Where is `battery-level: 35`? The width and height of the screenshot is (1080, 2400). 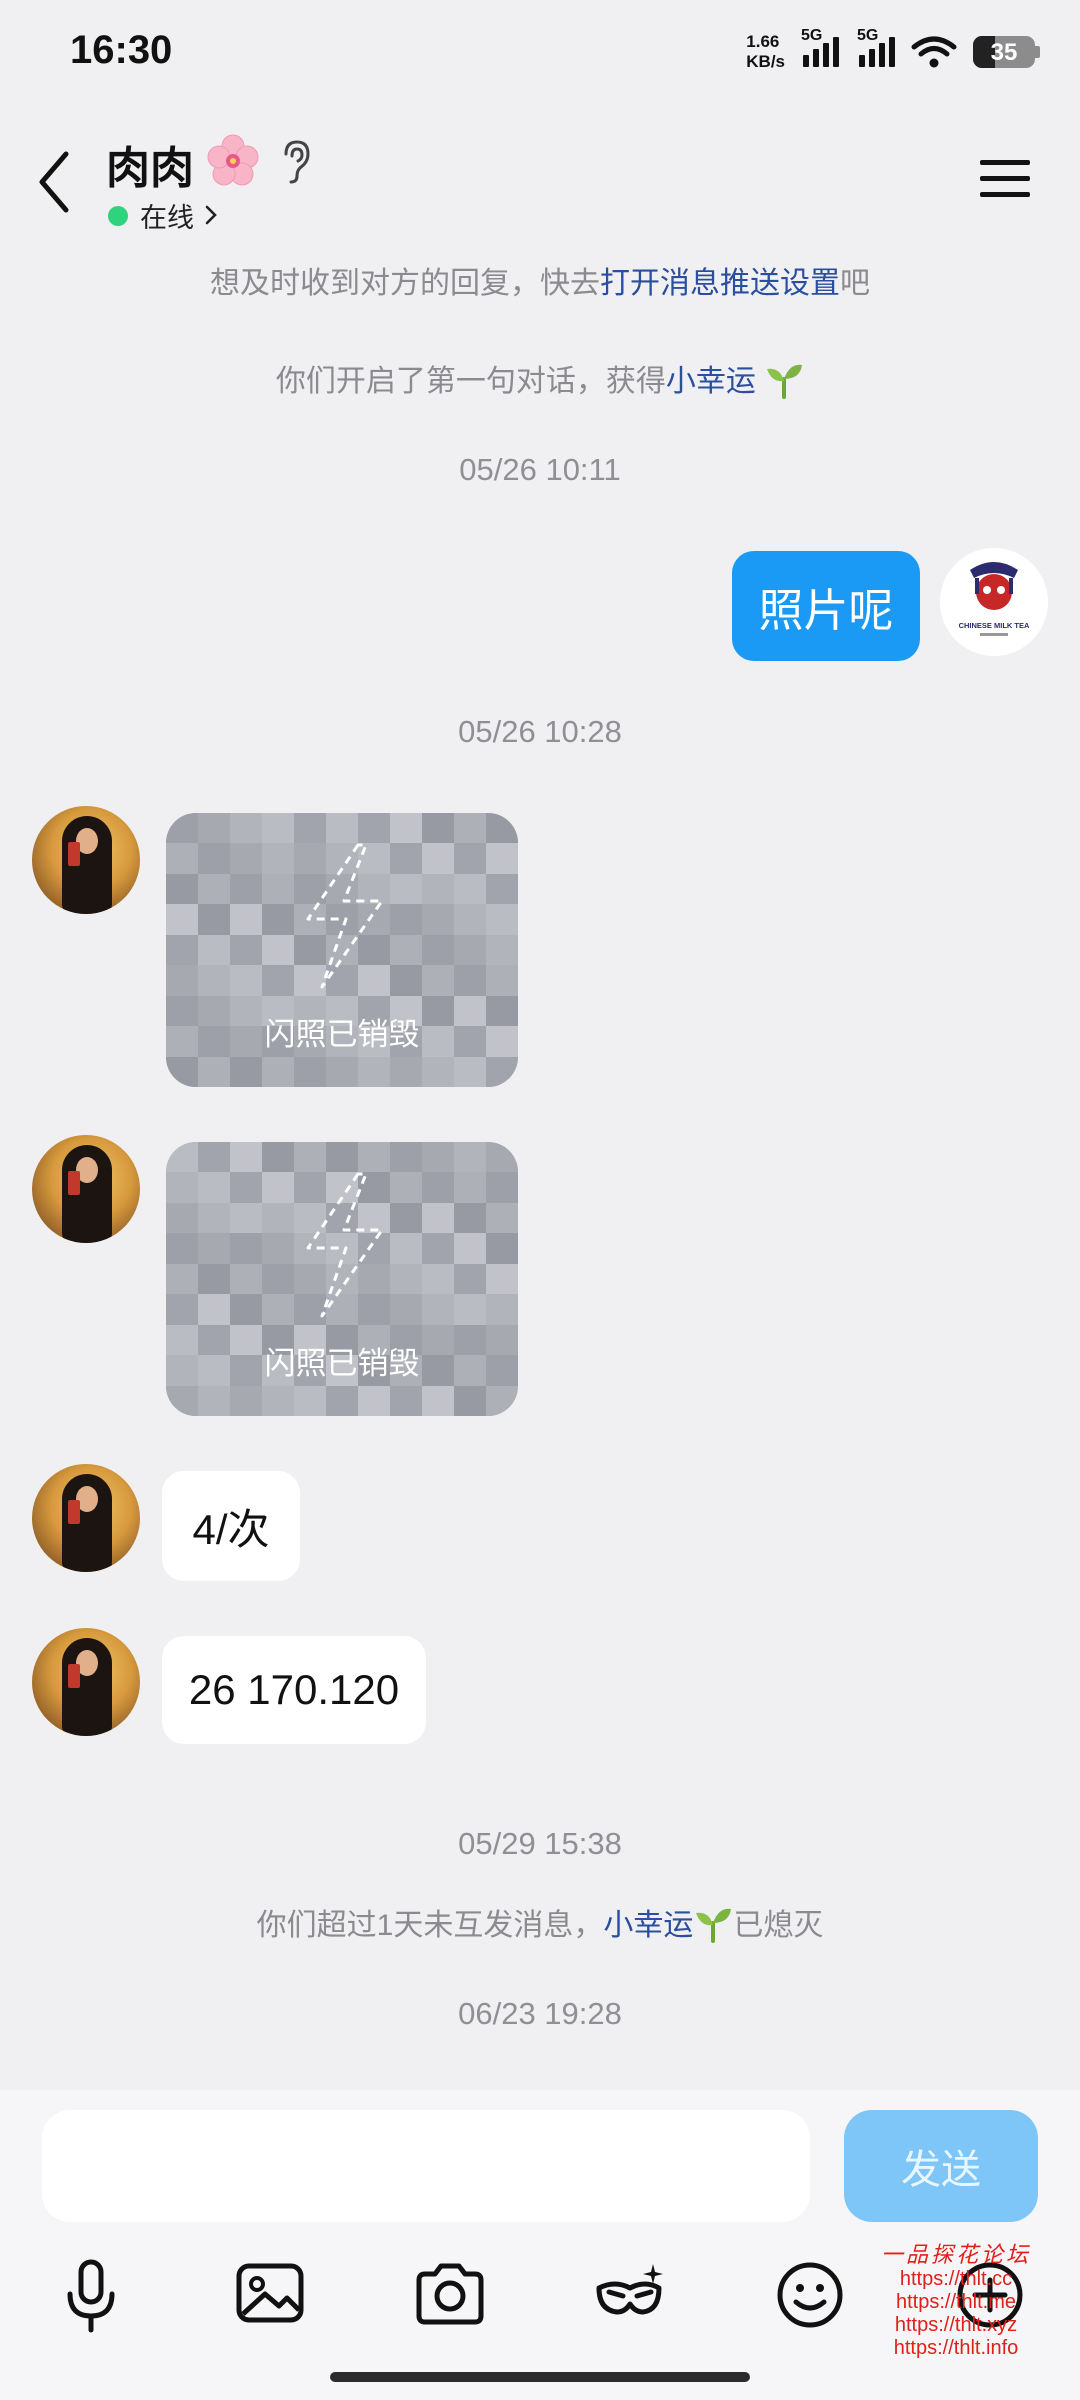
battery-level: 35 is located at coordinates (1004, 52).